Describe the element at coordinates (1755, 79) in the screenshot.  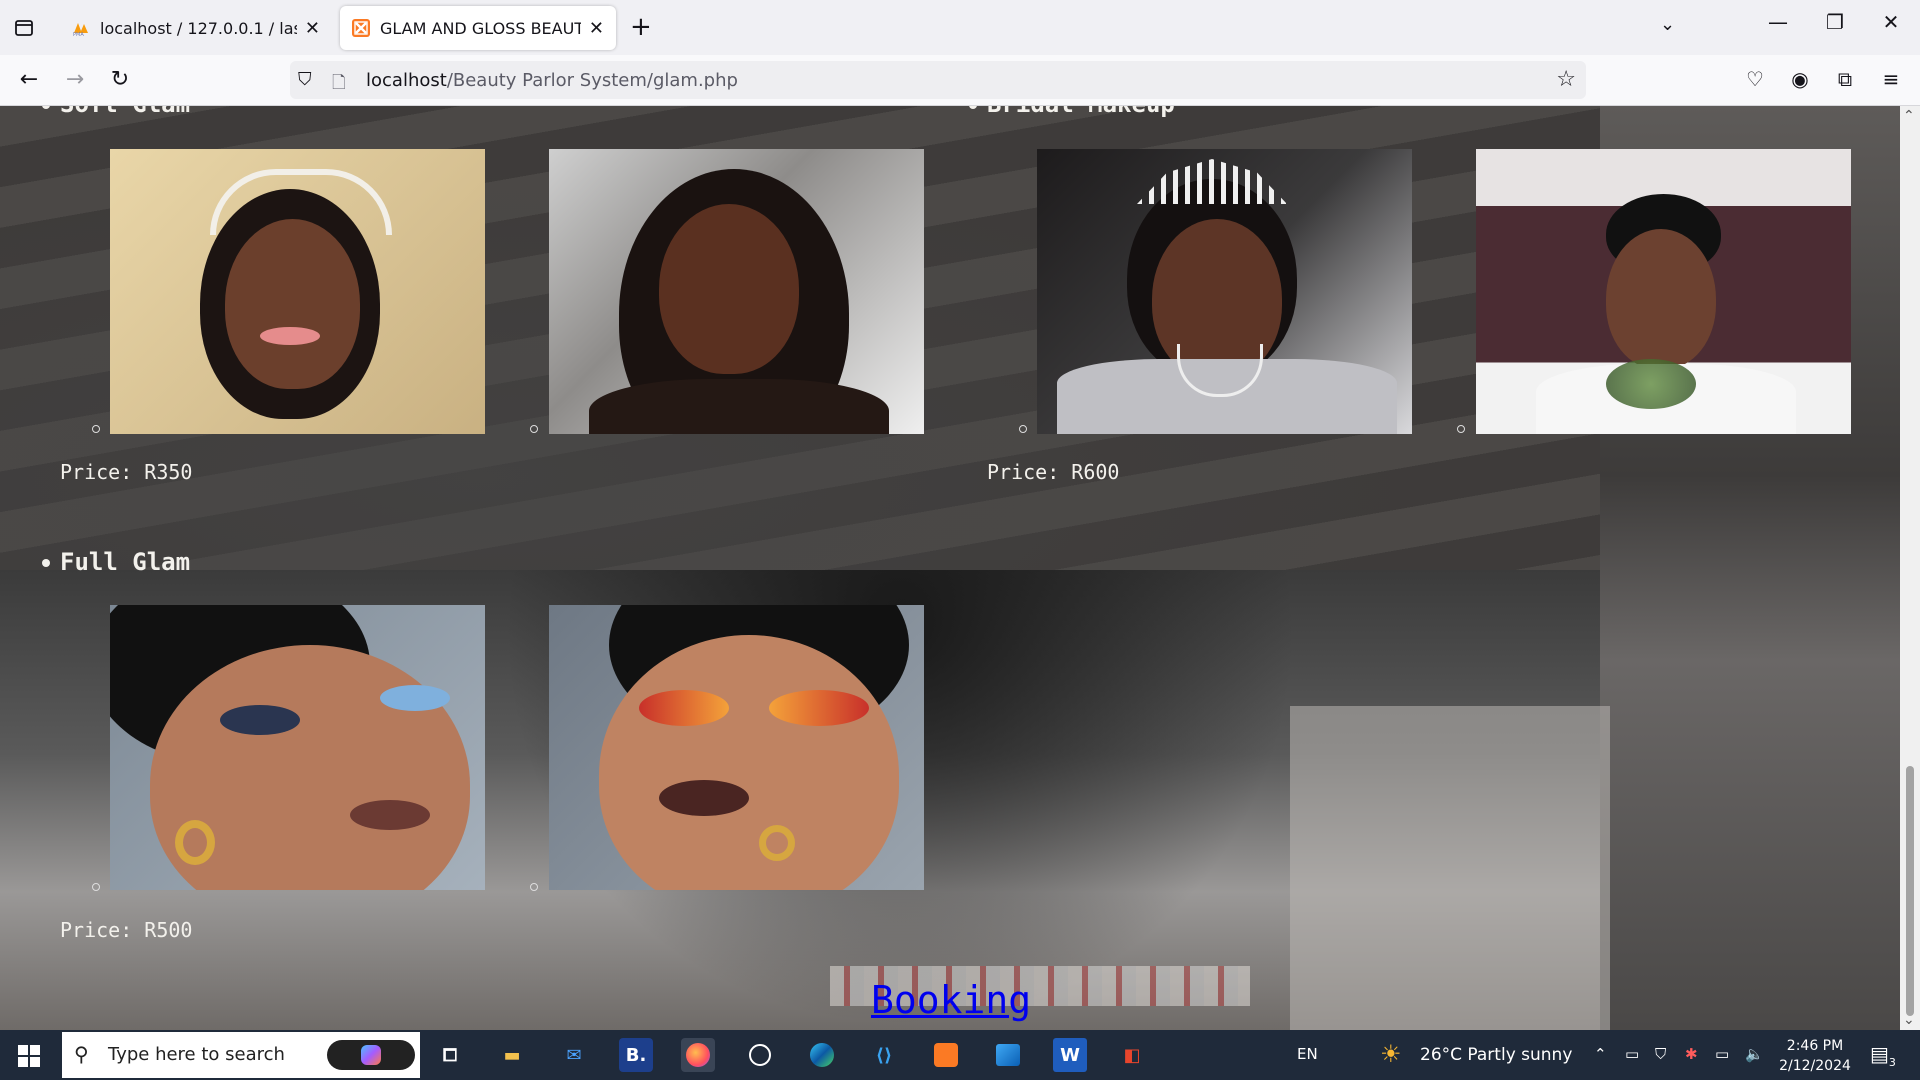
I see `pocket-icon: ♡` at that location.